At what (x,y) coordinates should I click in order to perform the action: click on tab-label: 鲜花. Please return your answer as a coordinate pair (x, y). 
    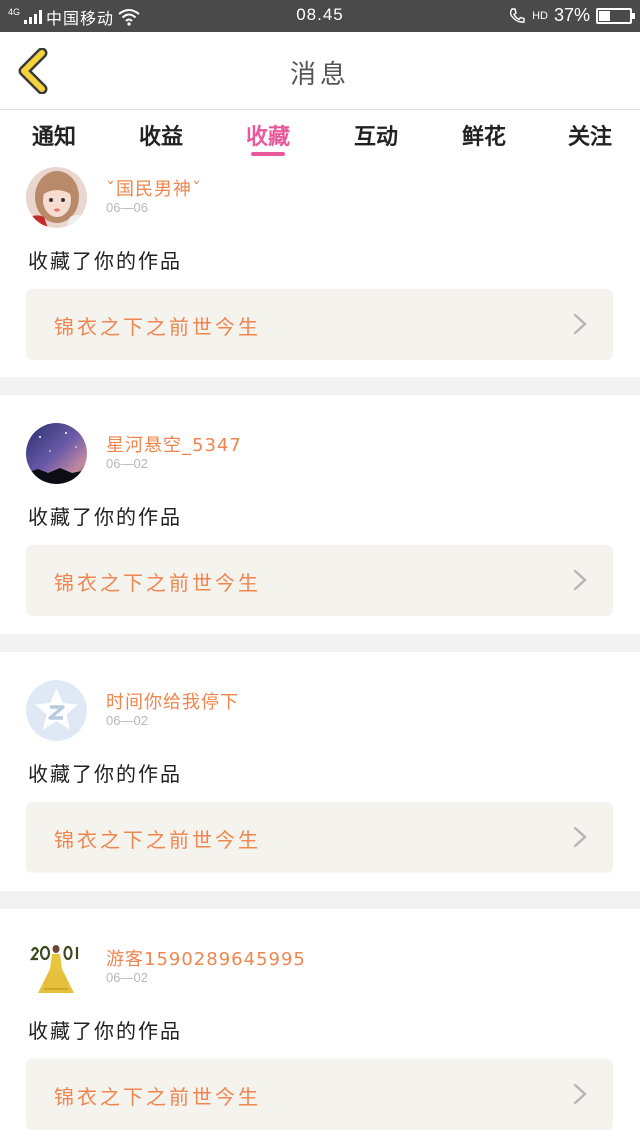
    Looking at the image, I should click on (483, 137).